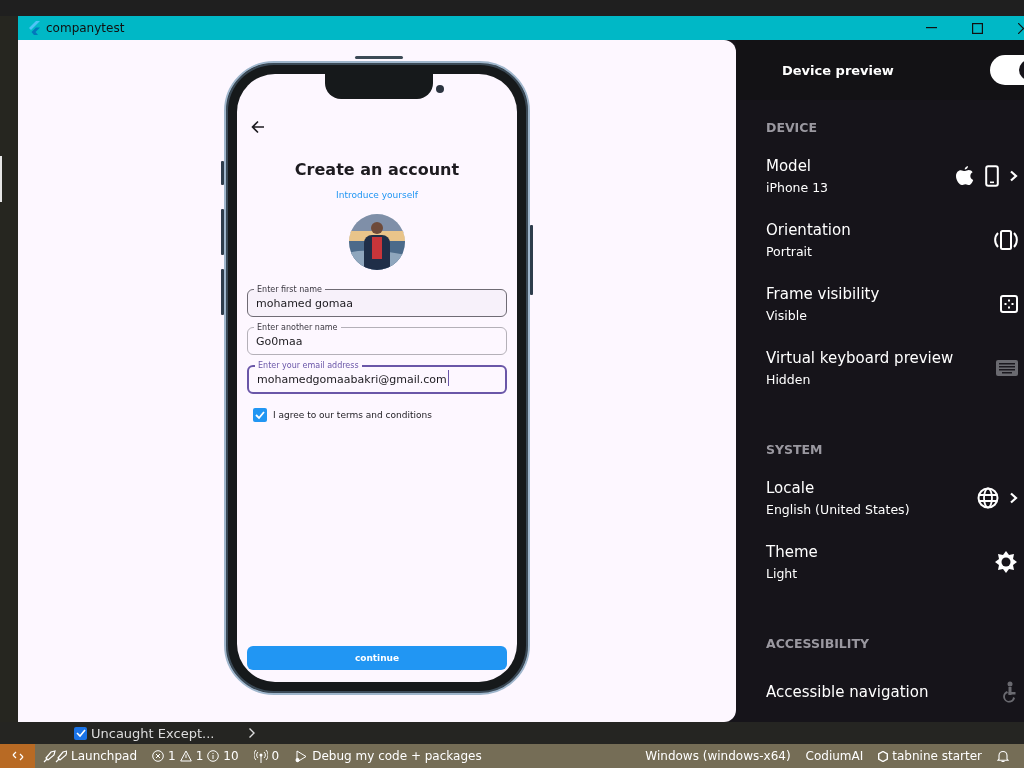 The image size is (1024, 768). What do you see at coordinates (258, 127) in the screenshot?
I see `back-arrow-icon` at bounding box center [258, 127].